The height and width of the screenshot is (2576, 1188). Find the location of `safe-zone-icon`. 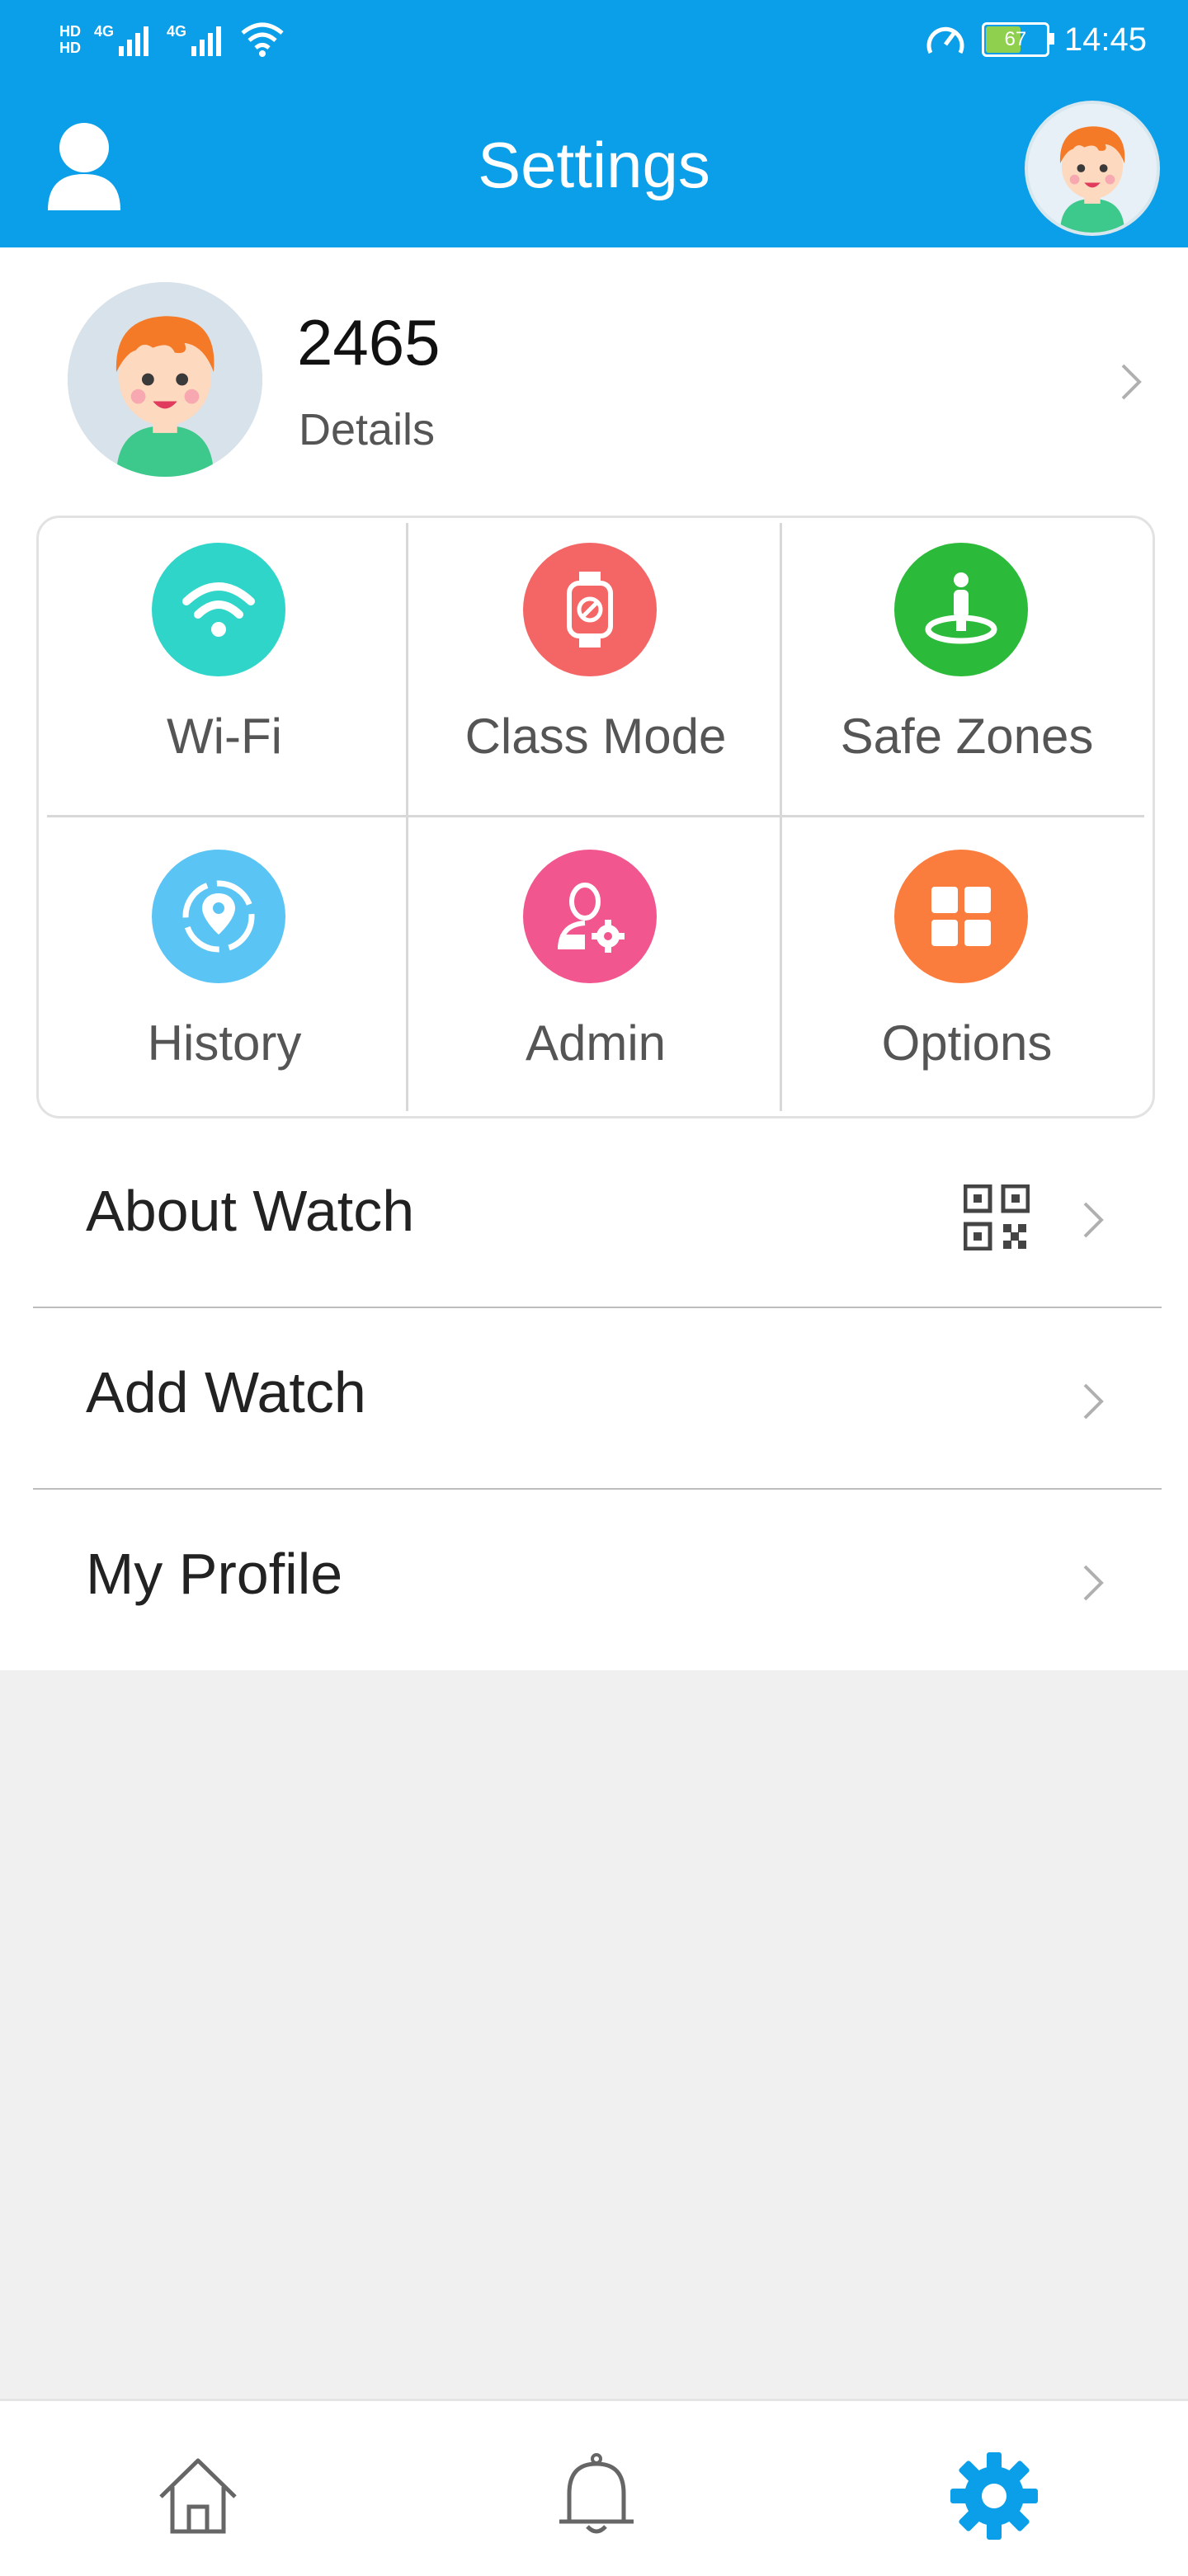

safe-zone-icon is located at coordinates (961, 610).